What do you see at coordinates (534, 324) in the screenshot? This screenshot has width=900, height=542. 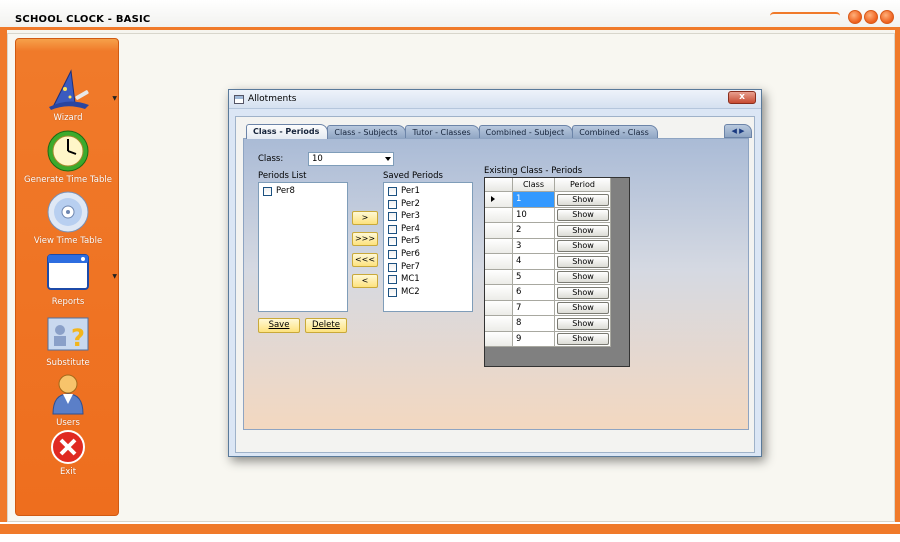 I see `class-cell: 8` at bounding box center [534, 324].